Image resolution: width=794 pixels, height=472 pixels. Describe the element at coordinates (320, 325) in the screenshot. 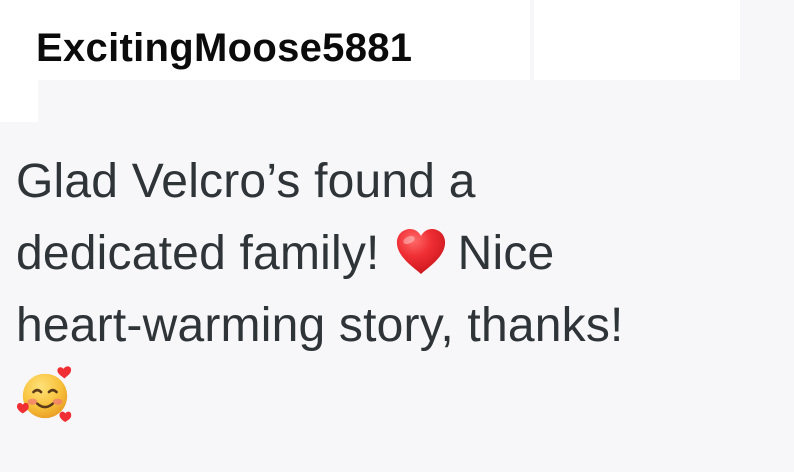

I see `comment-line-3: heart-warming story, thanks!` at that location.